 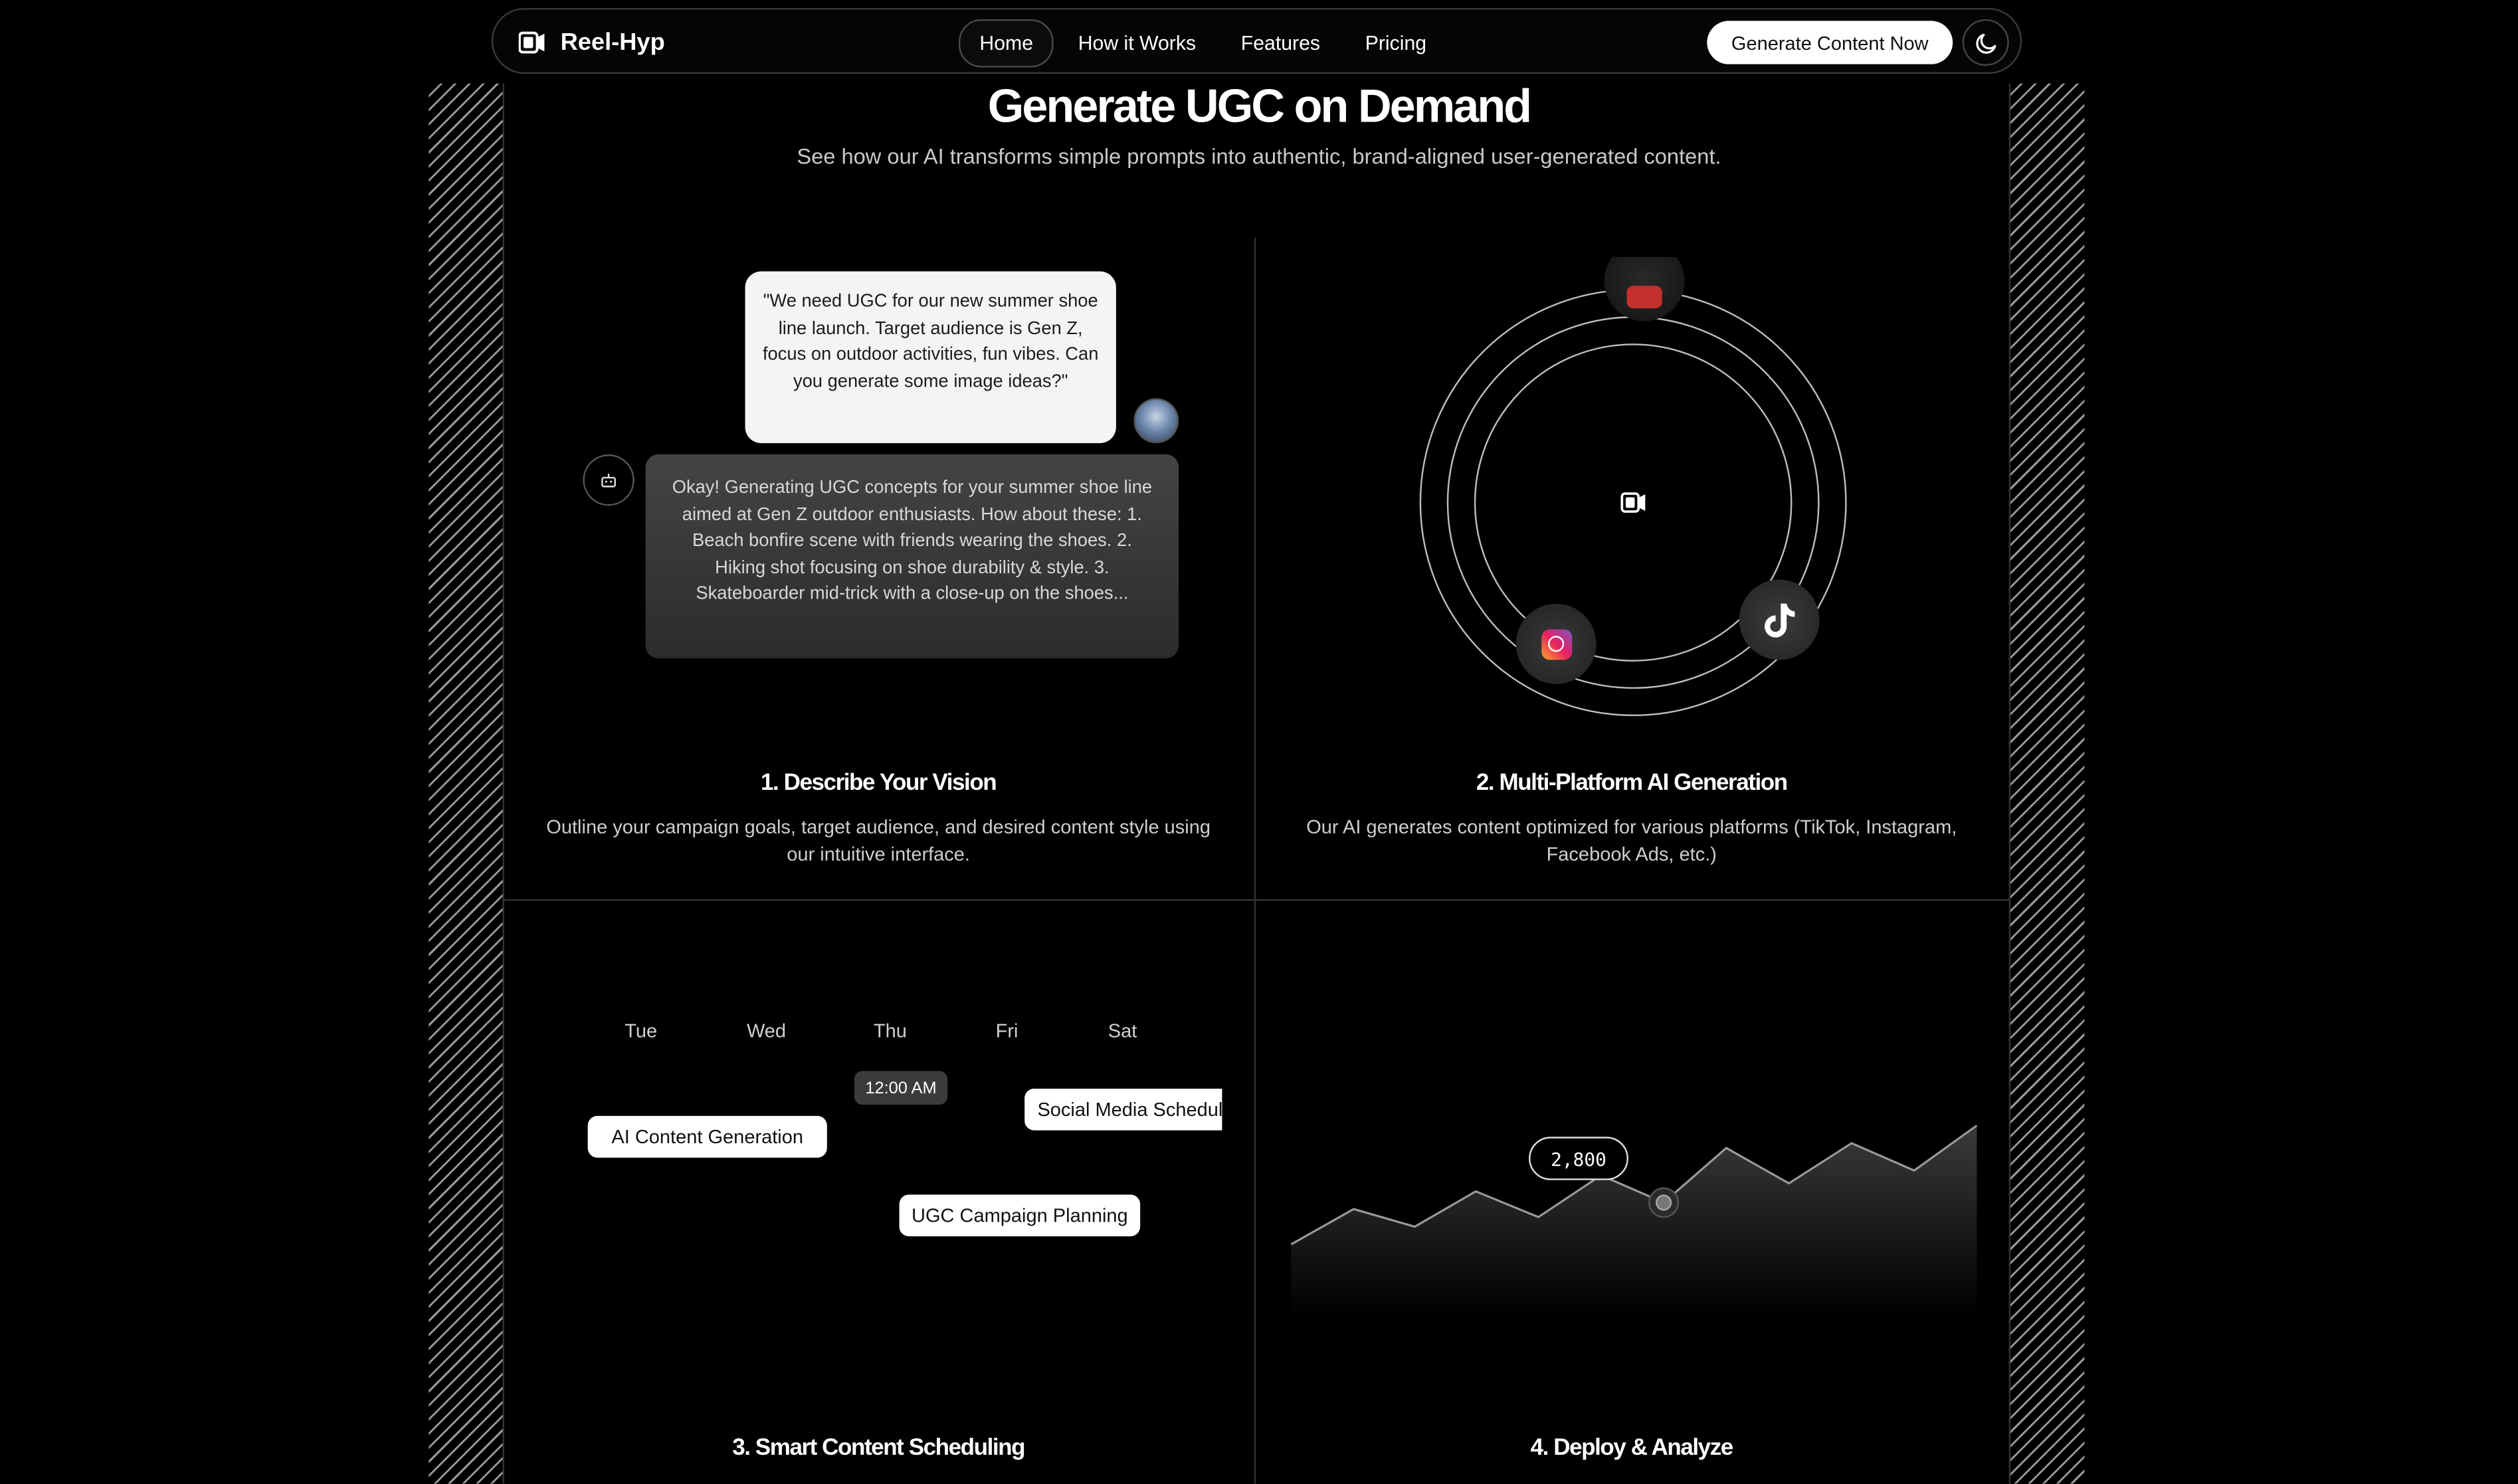 I want to click on bot-icon, so click(x=608, y=481).